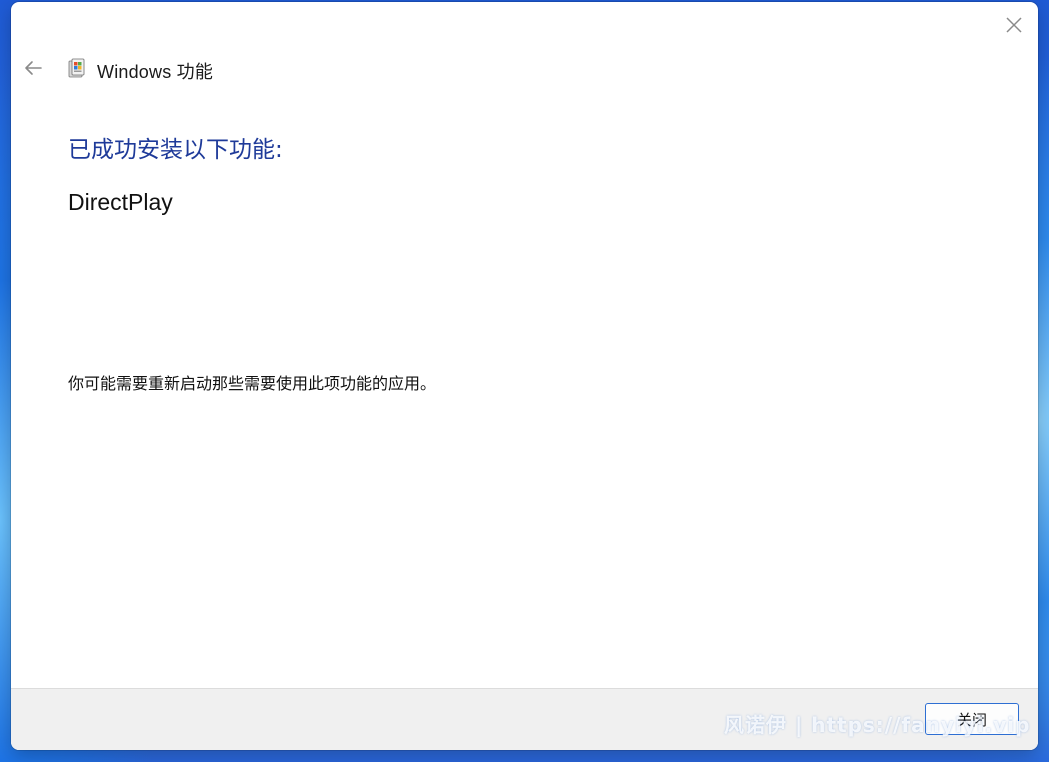  What do you see at coordinates (120, 202) in the screenshot?
I see `installed-feature-name: DirectPlay` at bounding box center [120, 202].